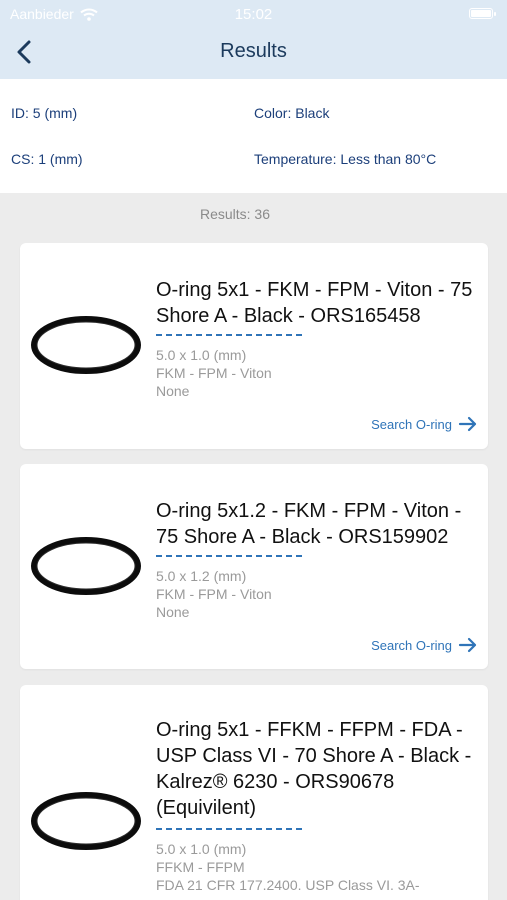  What do you see at coordinates (44, 113) in the screenshot?
I see `filter-id: ID: 5 (mm)` at bounding box center [44, 113].